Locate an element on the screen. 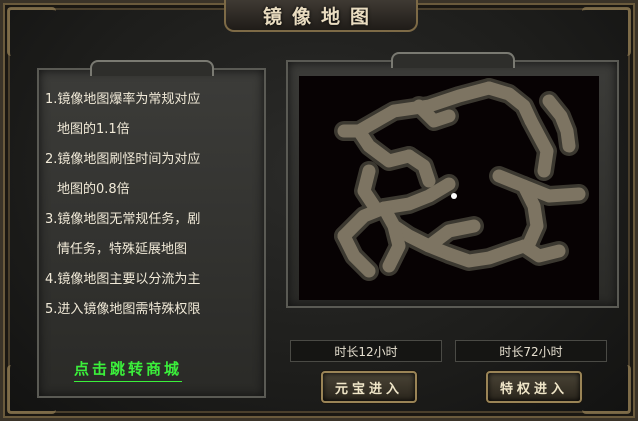 The width and height of the screenshot is (638, 421). map-corridor is located at coordinates (376, 146).